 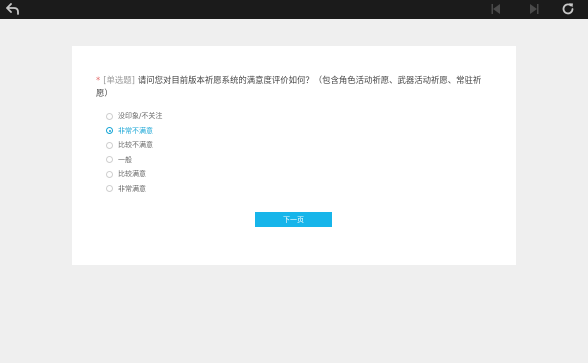 I want to click on option-label: 比较不满意, so click(x=135, y=145).